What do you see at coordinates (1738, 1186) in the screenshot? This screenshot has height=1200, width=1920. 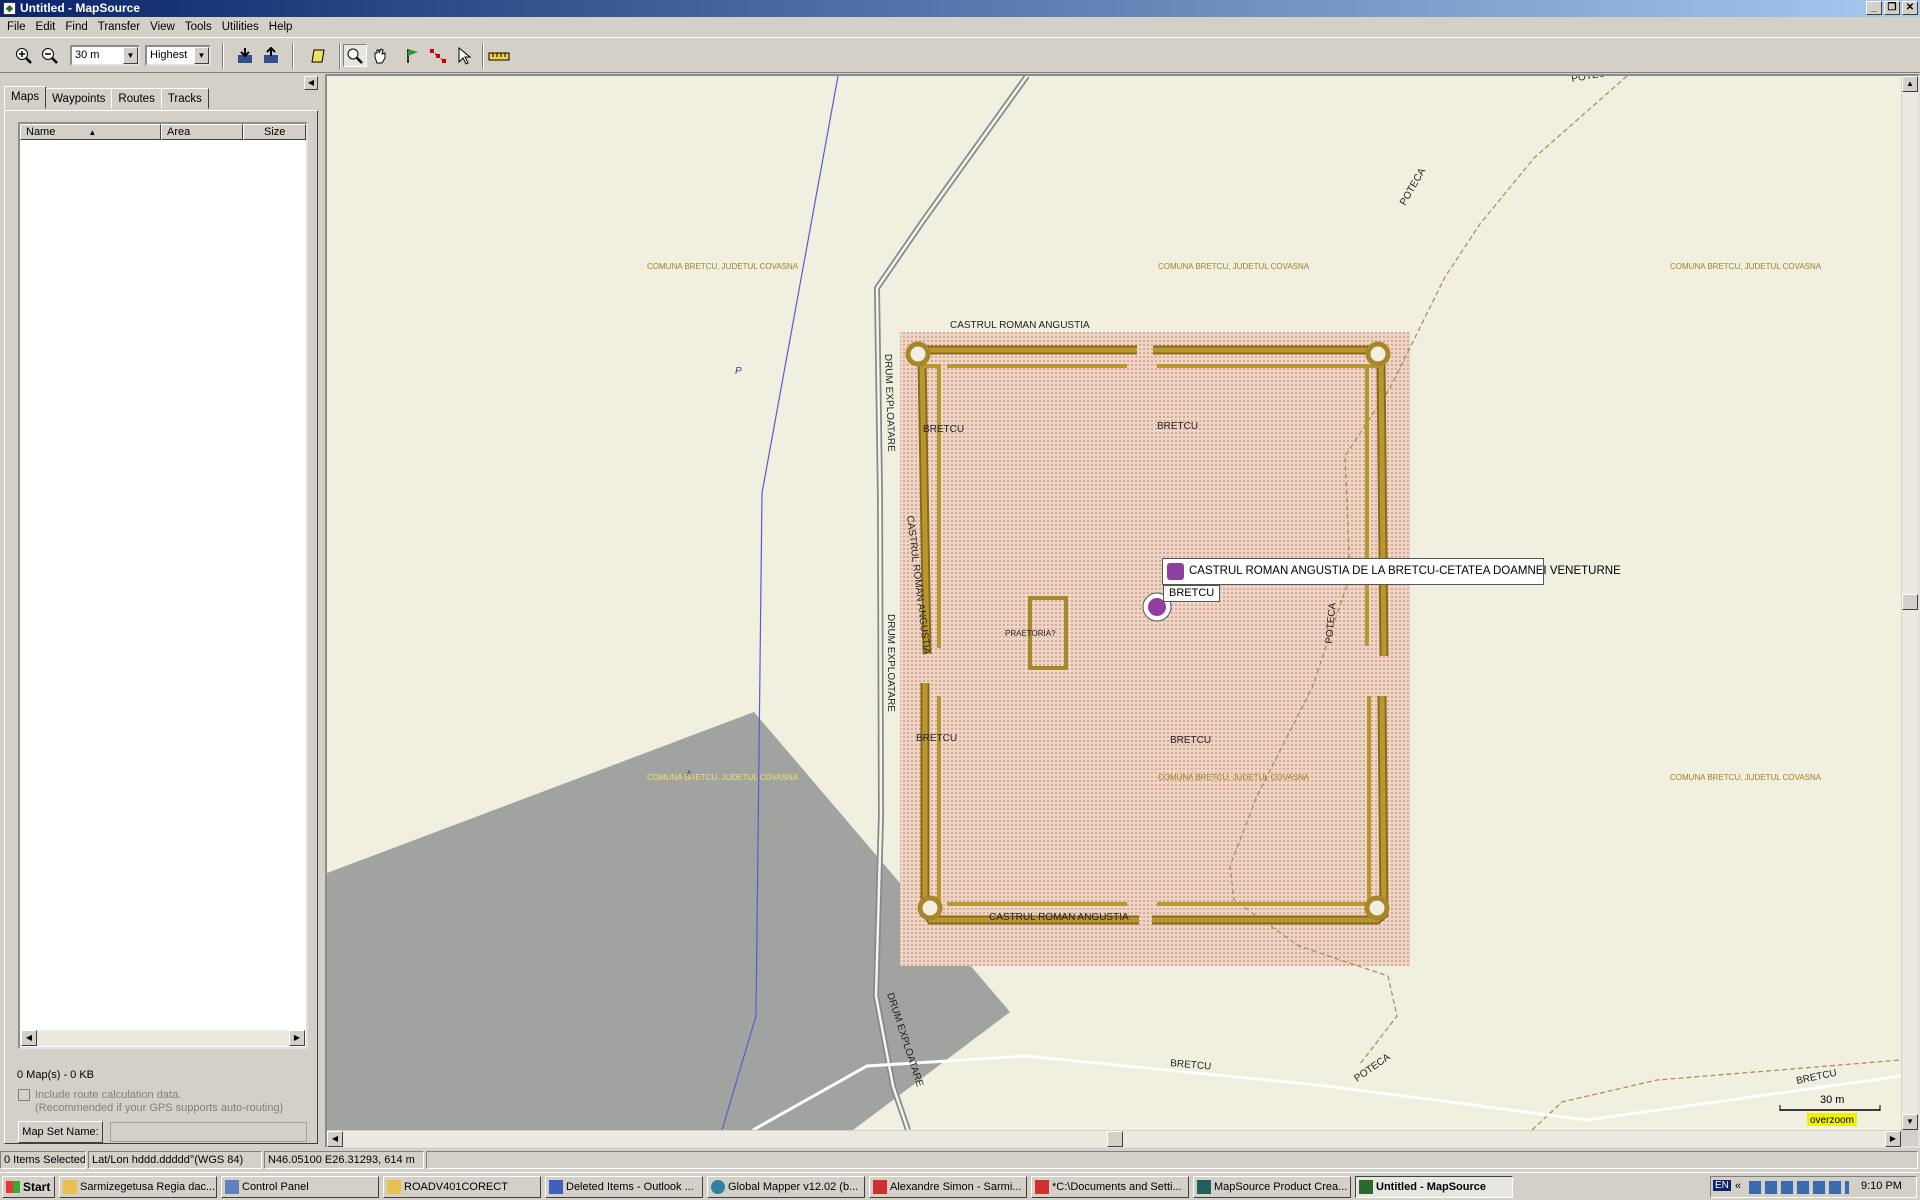 I see `tray-expand-icon: «` at bounding box center [1738, 1186].